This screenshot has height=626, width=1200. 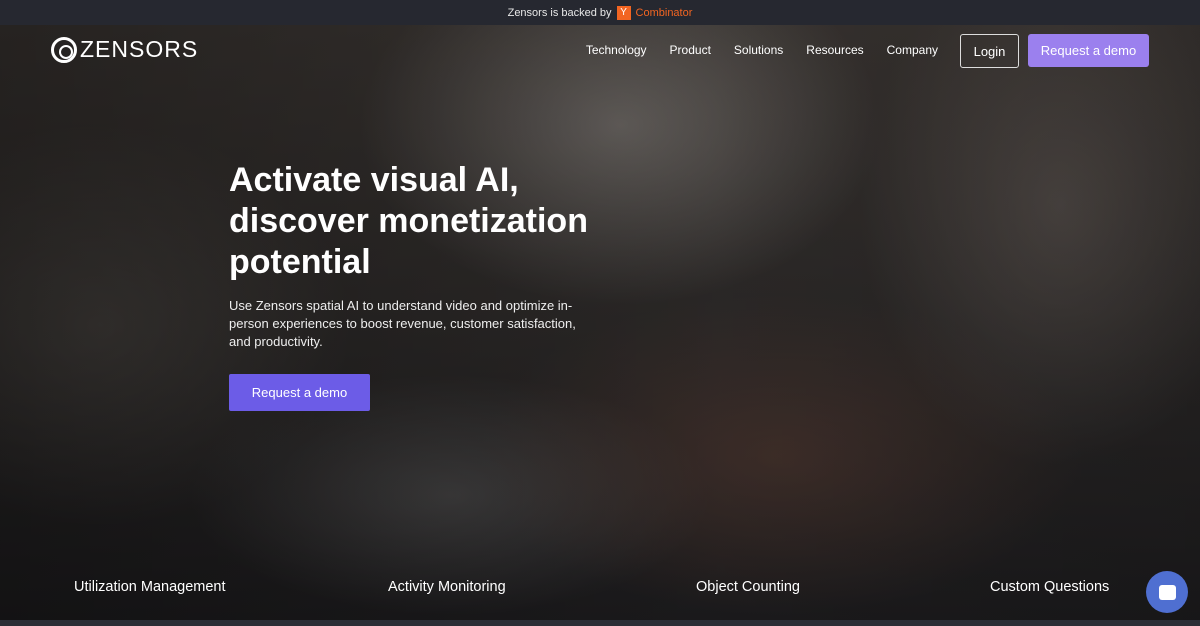 What do you see at coordinates (758, 50) in the screenshot?
I see `nav-solutions: Solutions` at bounding box center [758, 50].